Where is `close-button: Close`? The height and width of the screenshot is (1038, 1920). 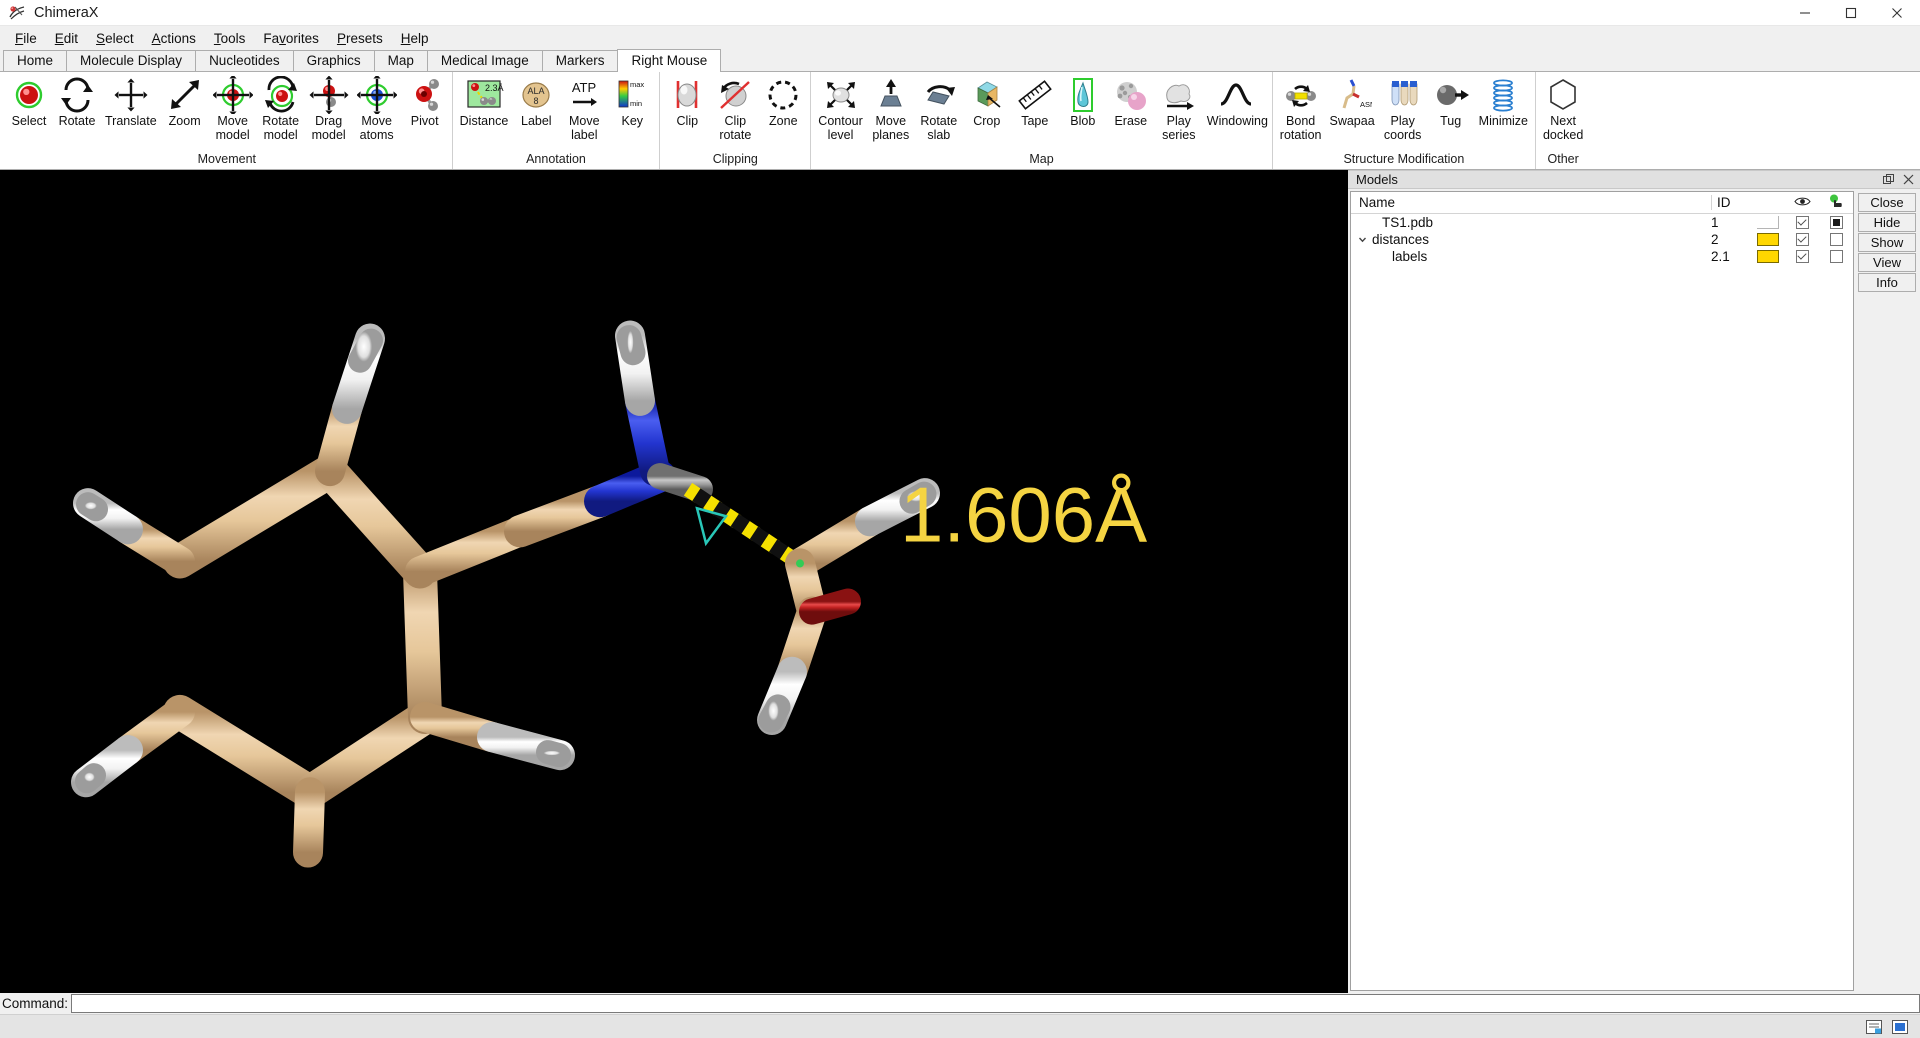
close-button: Close is located at coordinates (1887, 202).